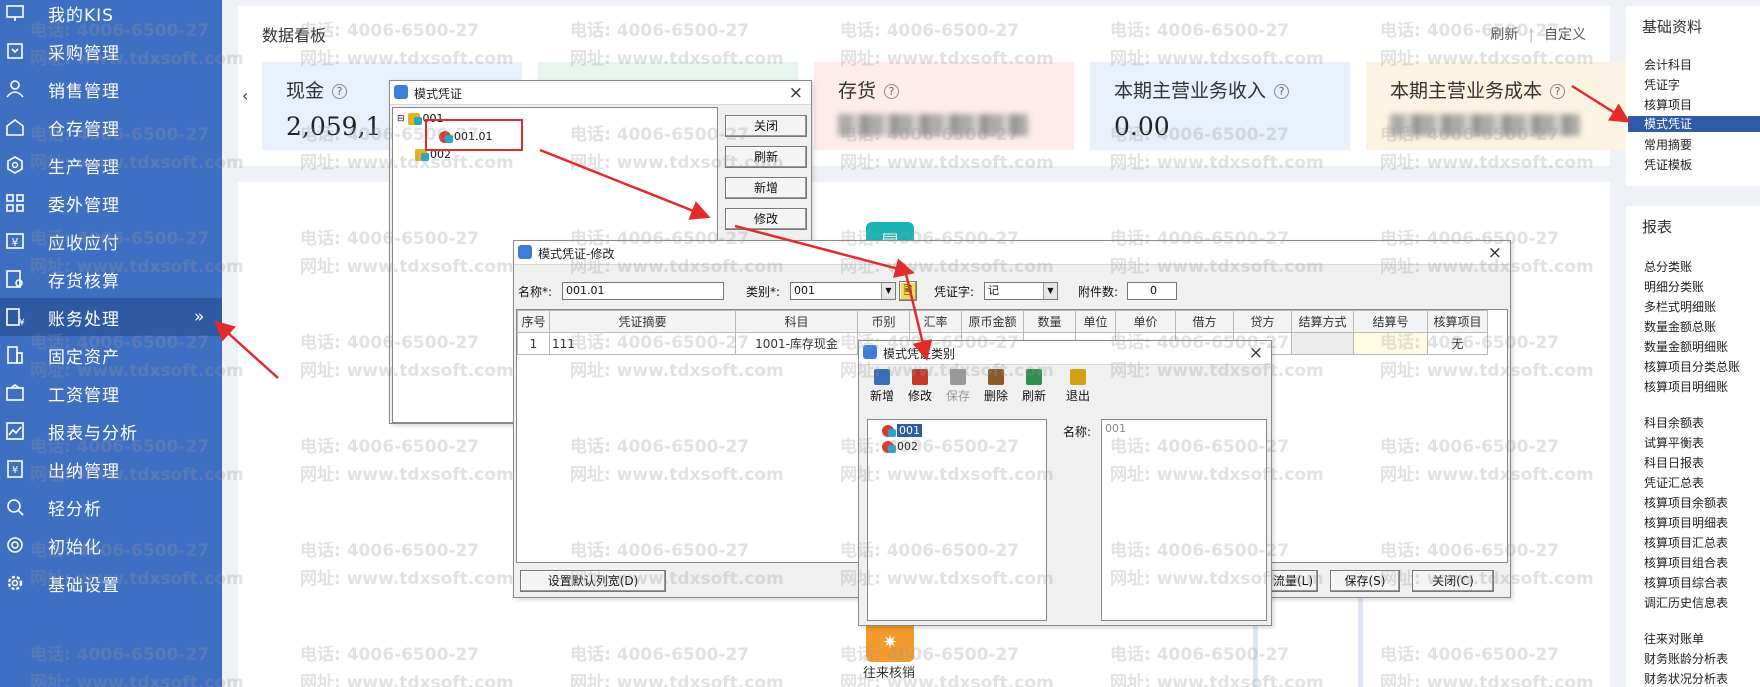  What do you see at coordinates (111, 507) in the screenshot?
I see `sidebar-item: 轻分析` at bounding box center [111, 507].